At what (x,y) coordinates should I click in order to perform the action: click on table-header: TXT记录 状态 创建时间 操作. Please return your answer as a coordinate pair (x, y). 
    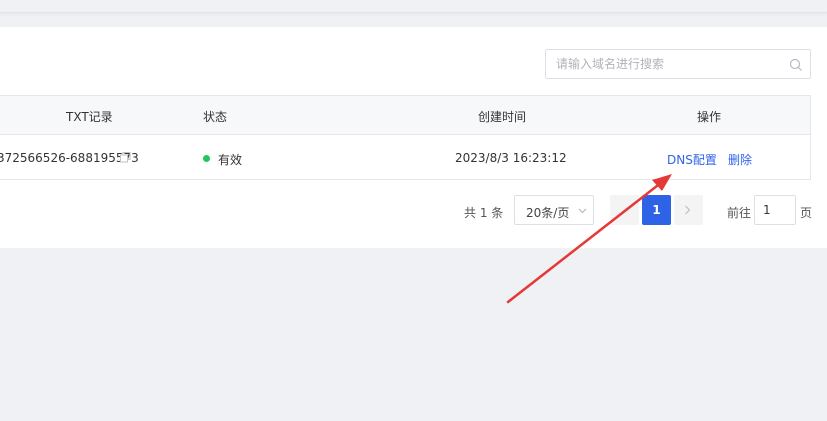
    Looking at the image, I should click on (405, 115).